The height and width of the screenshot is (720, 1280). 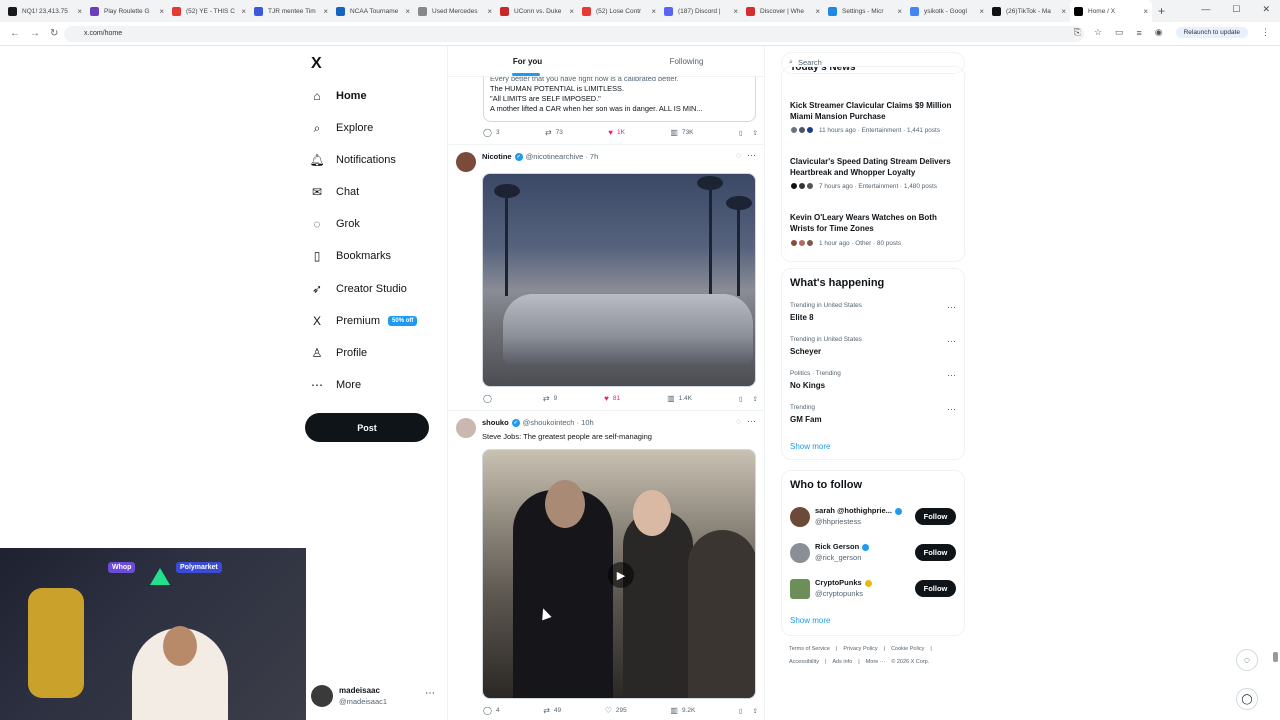 What do you see at coordinates (612, 398) in the screenshot?
I see `like-button: ♥ 81` at bounding box center [612, 398].